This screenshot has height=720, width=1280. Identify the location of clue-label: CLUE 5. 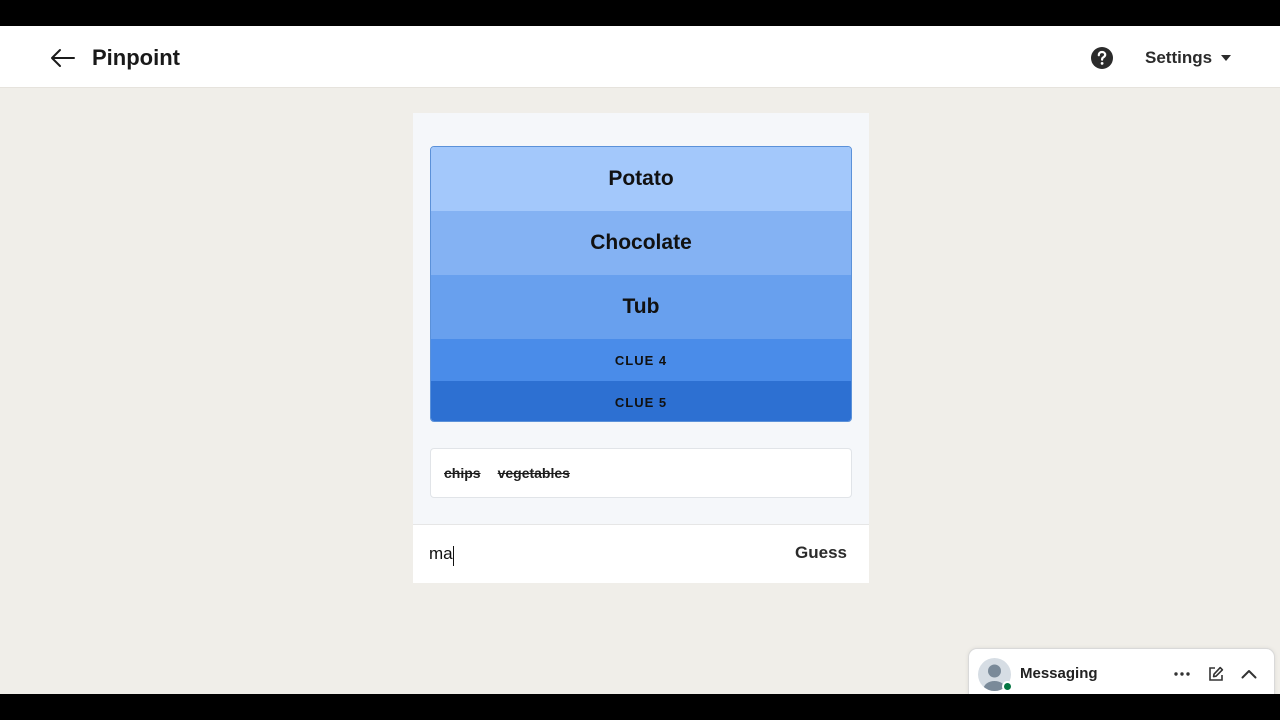
(641, 402).